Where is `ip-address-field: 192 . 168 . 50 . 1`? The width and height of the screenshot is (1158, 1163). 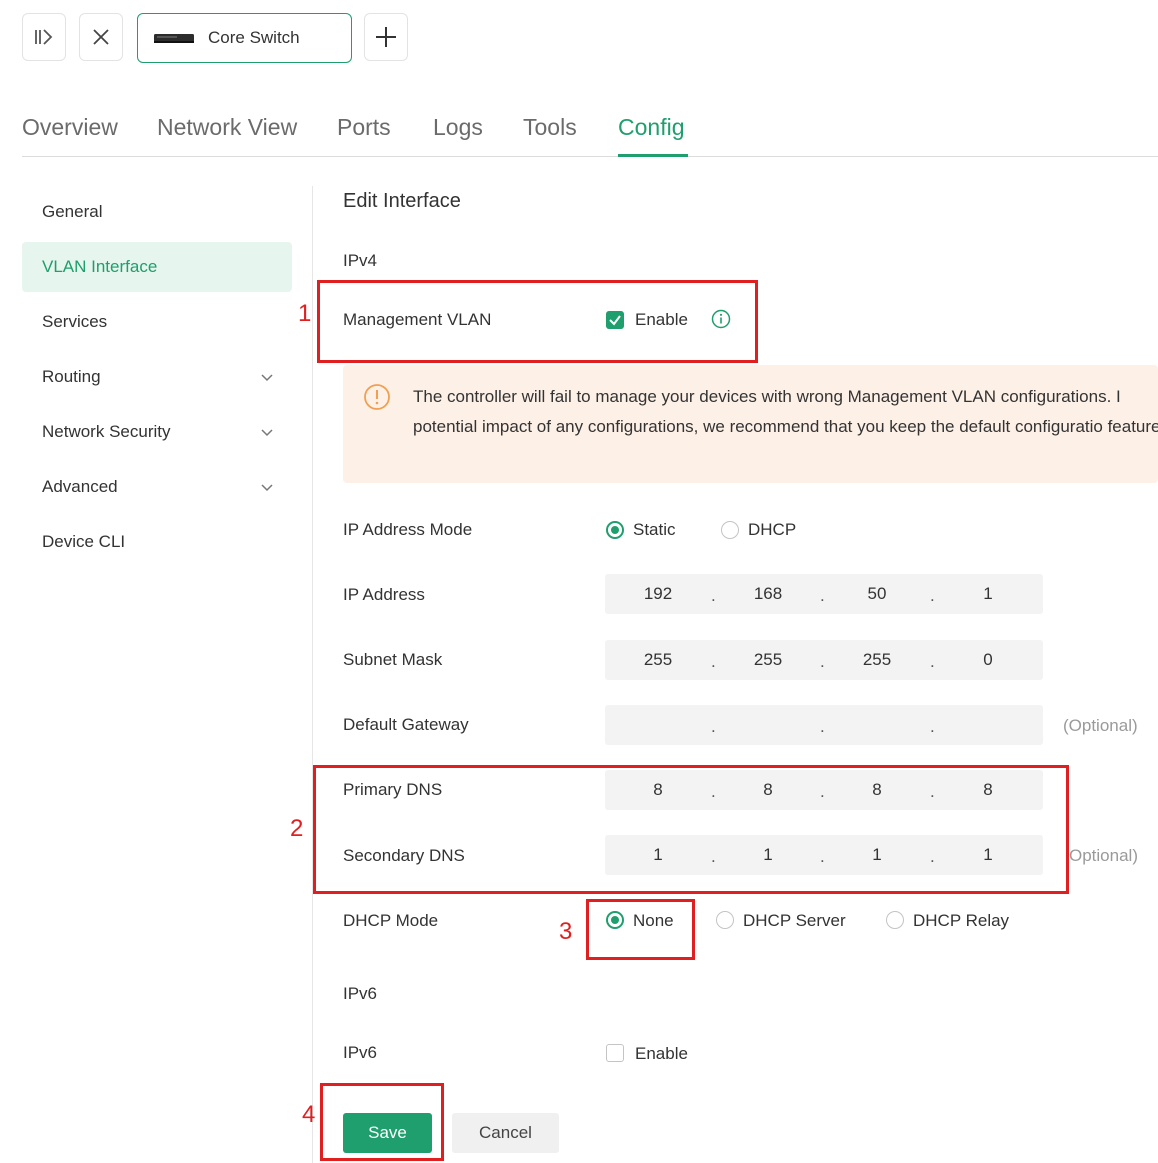 ip-address-field: 192 . 168 . 50 . 1 is located at coordinates (824, 594).